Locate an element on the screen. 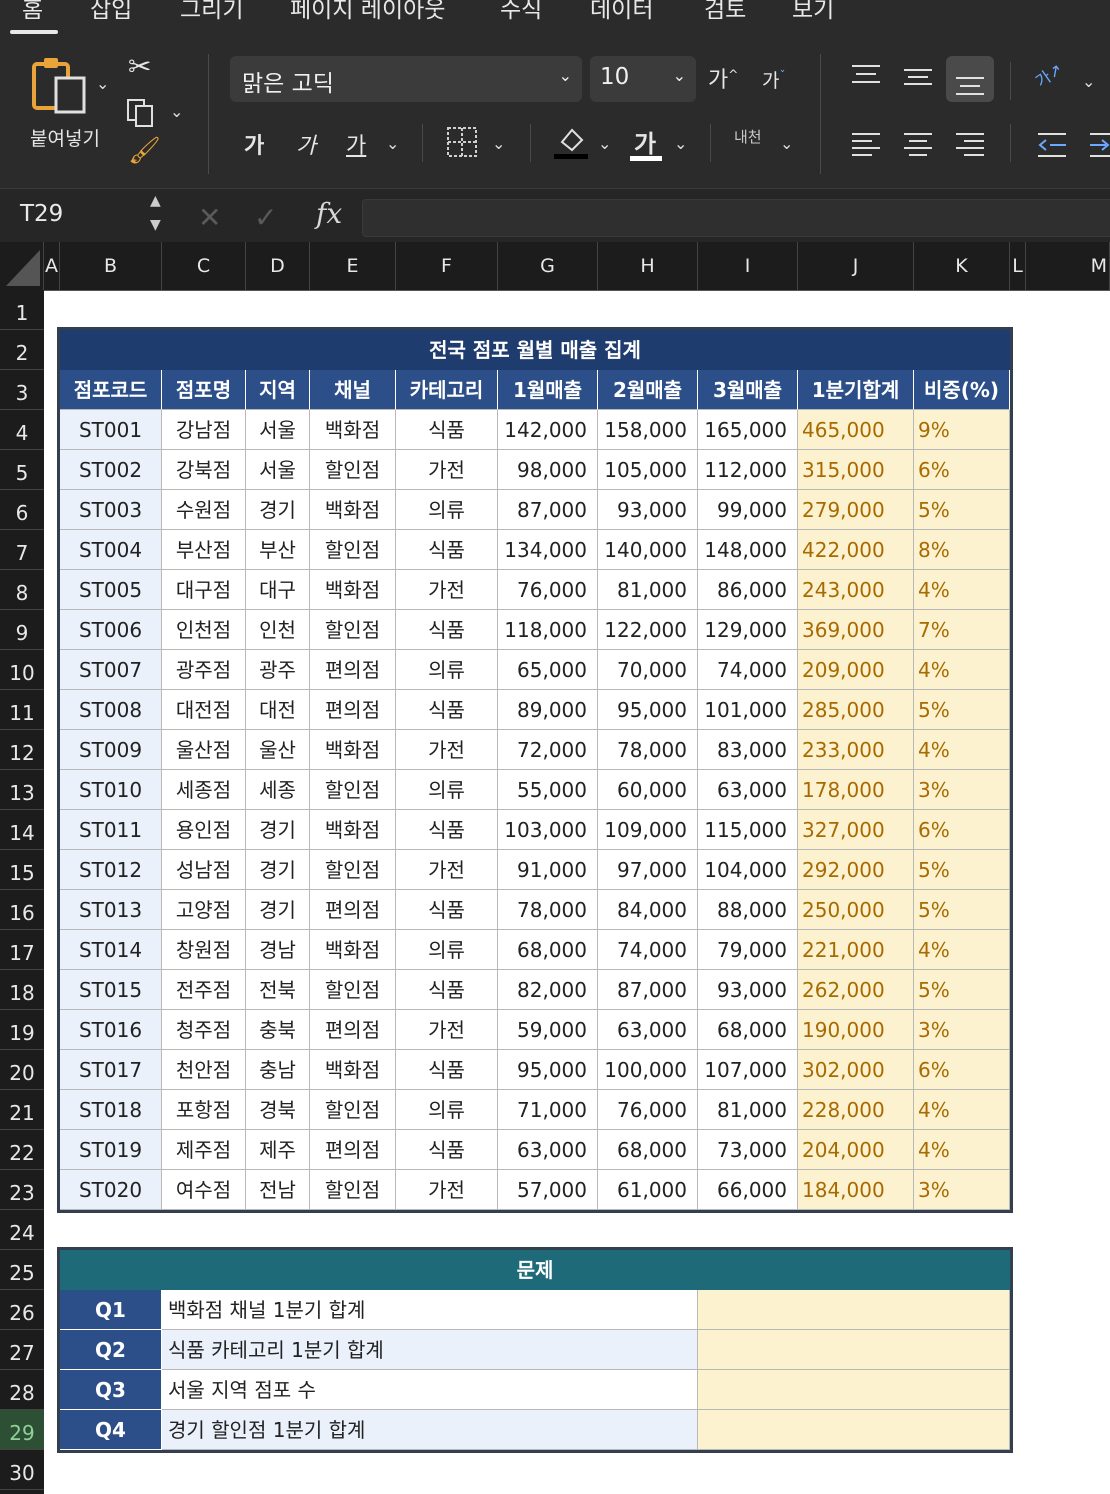 The image size is (1110, 1494). table-cell: 8% is located at coordinates (962, 550).